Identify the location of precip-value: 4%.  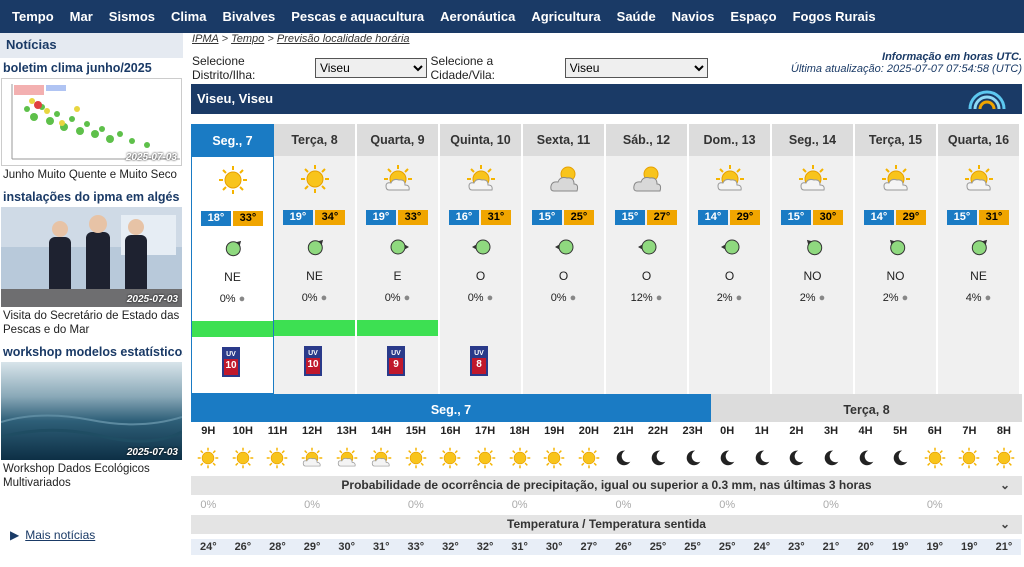
(973, 298).